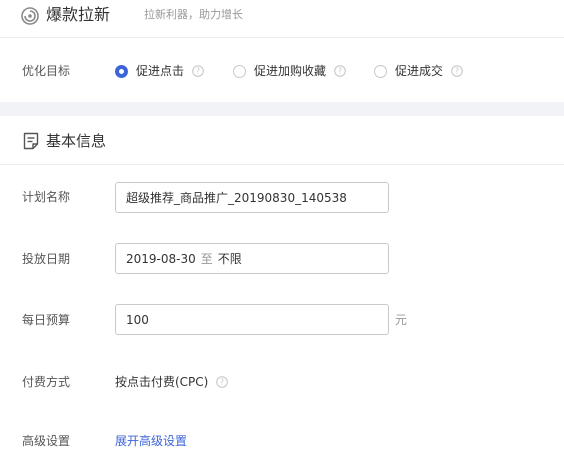 This screenshot has height=455, width=564. Describe the element at coordinates (162, 382) in the screenshot. I see `payment-value: 按点击付费(CPC)` at that location.